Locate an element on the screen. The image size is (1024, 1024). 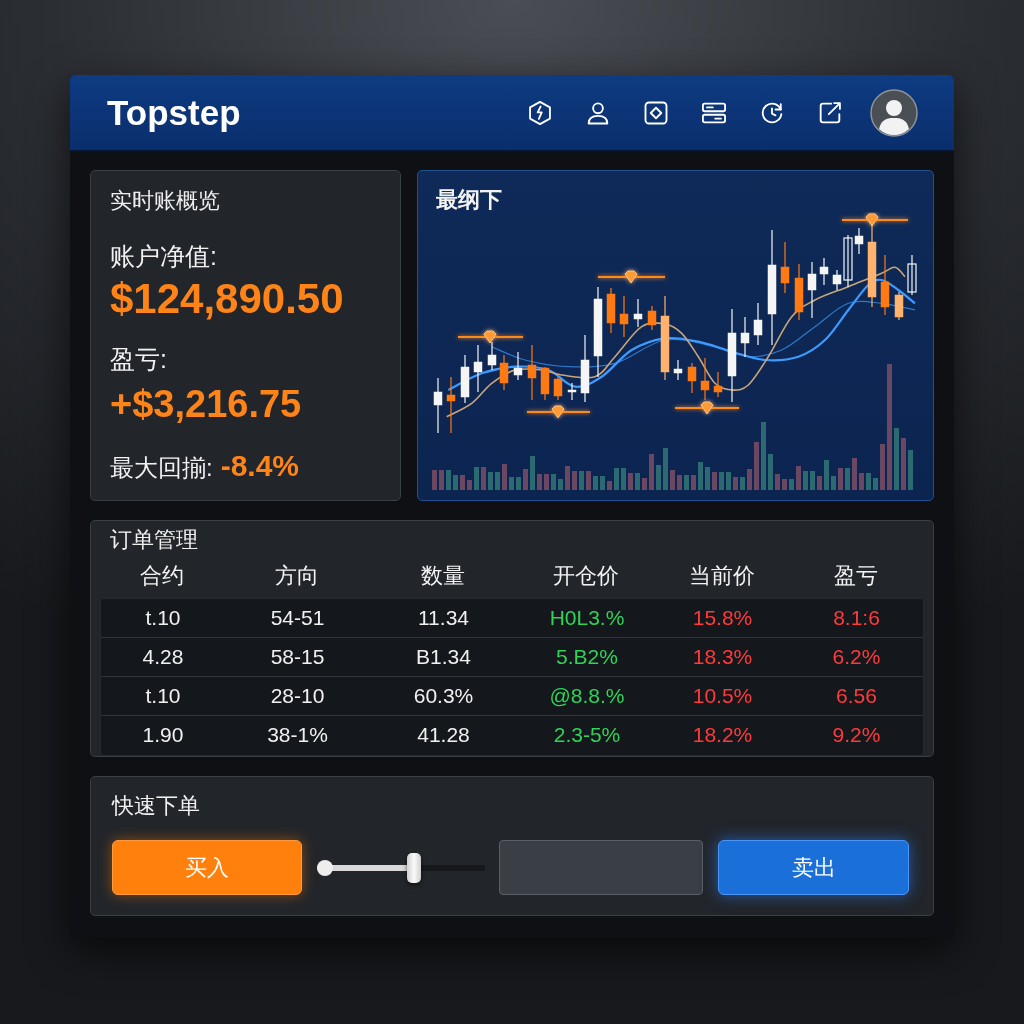
table-cell-text: @8.8.% is located at coordinates (587, 696).